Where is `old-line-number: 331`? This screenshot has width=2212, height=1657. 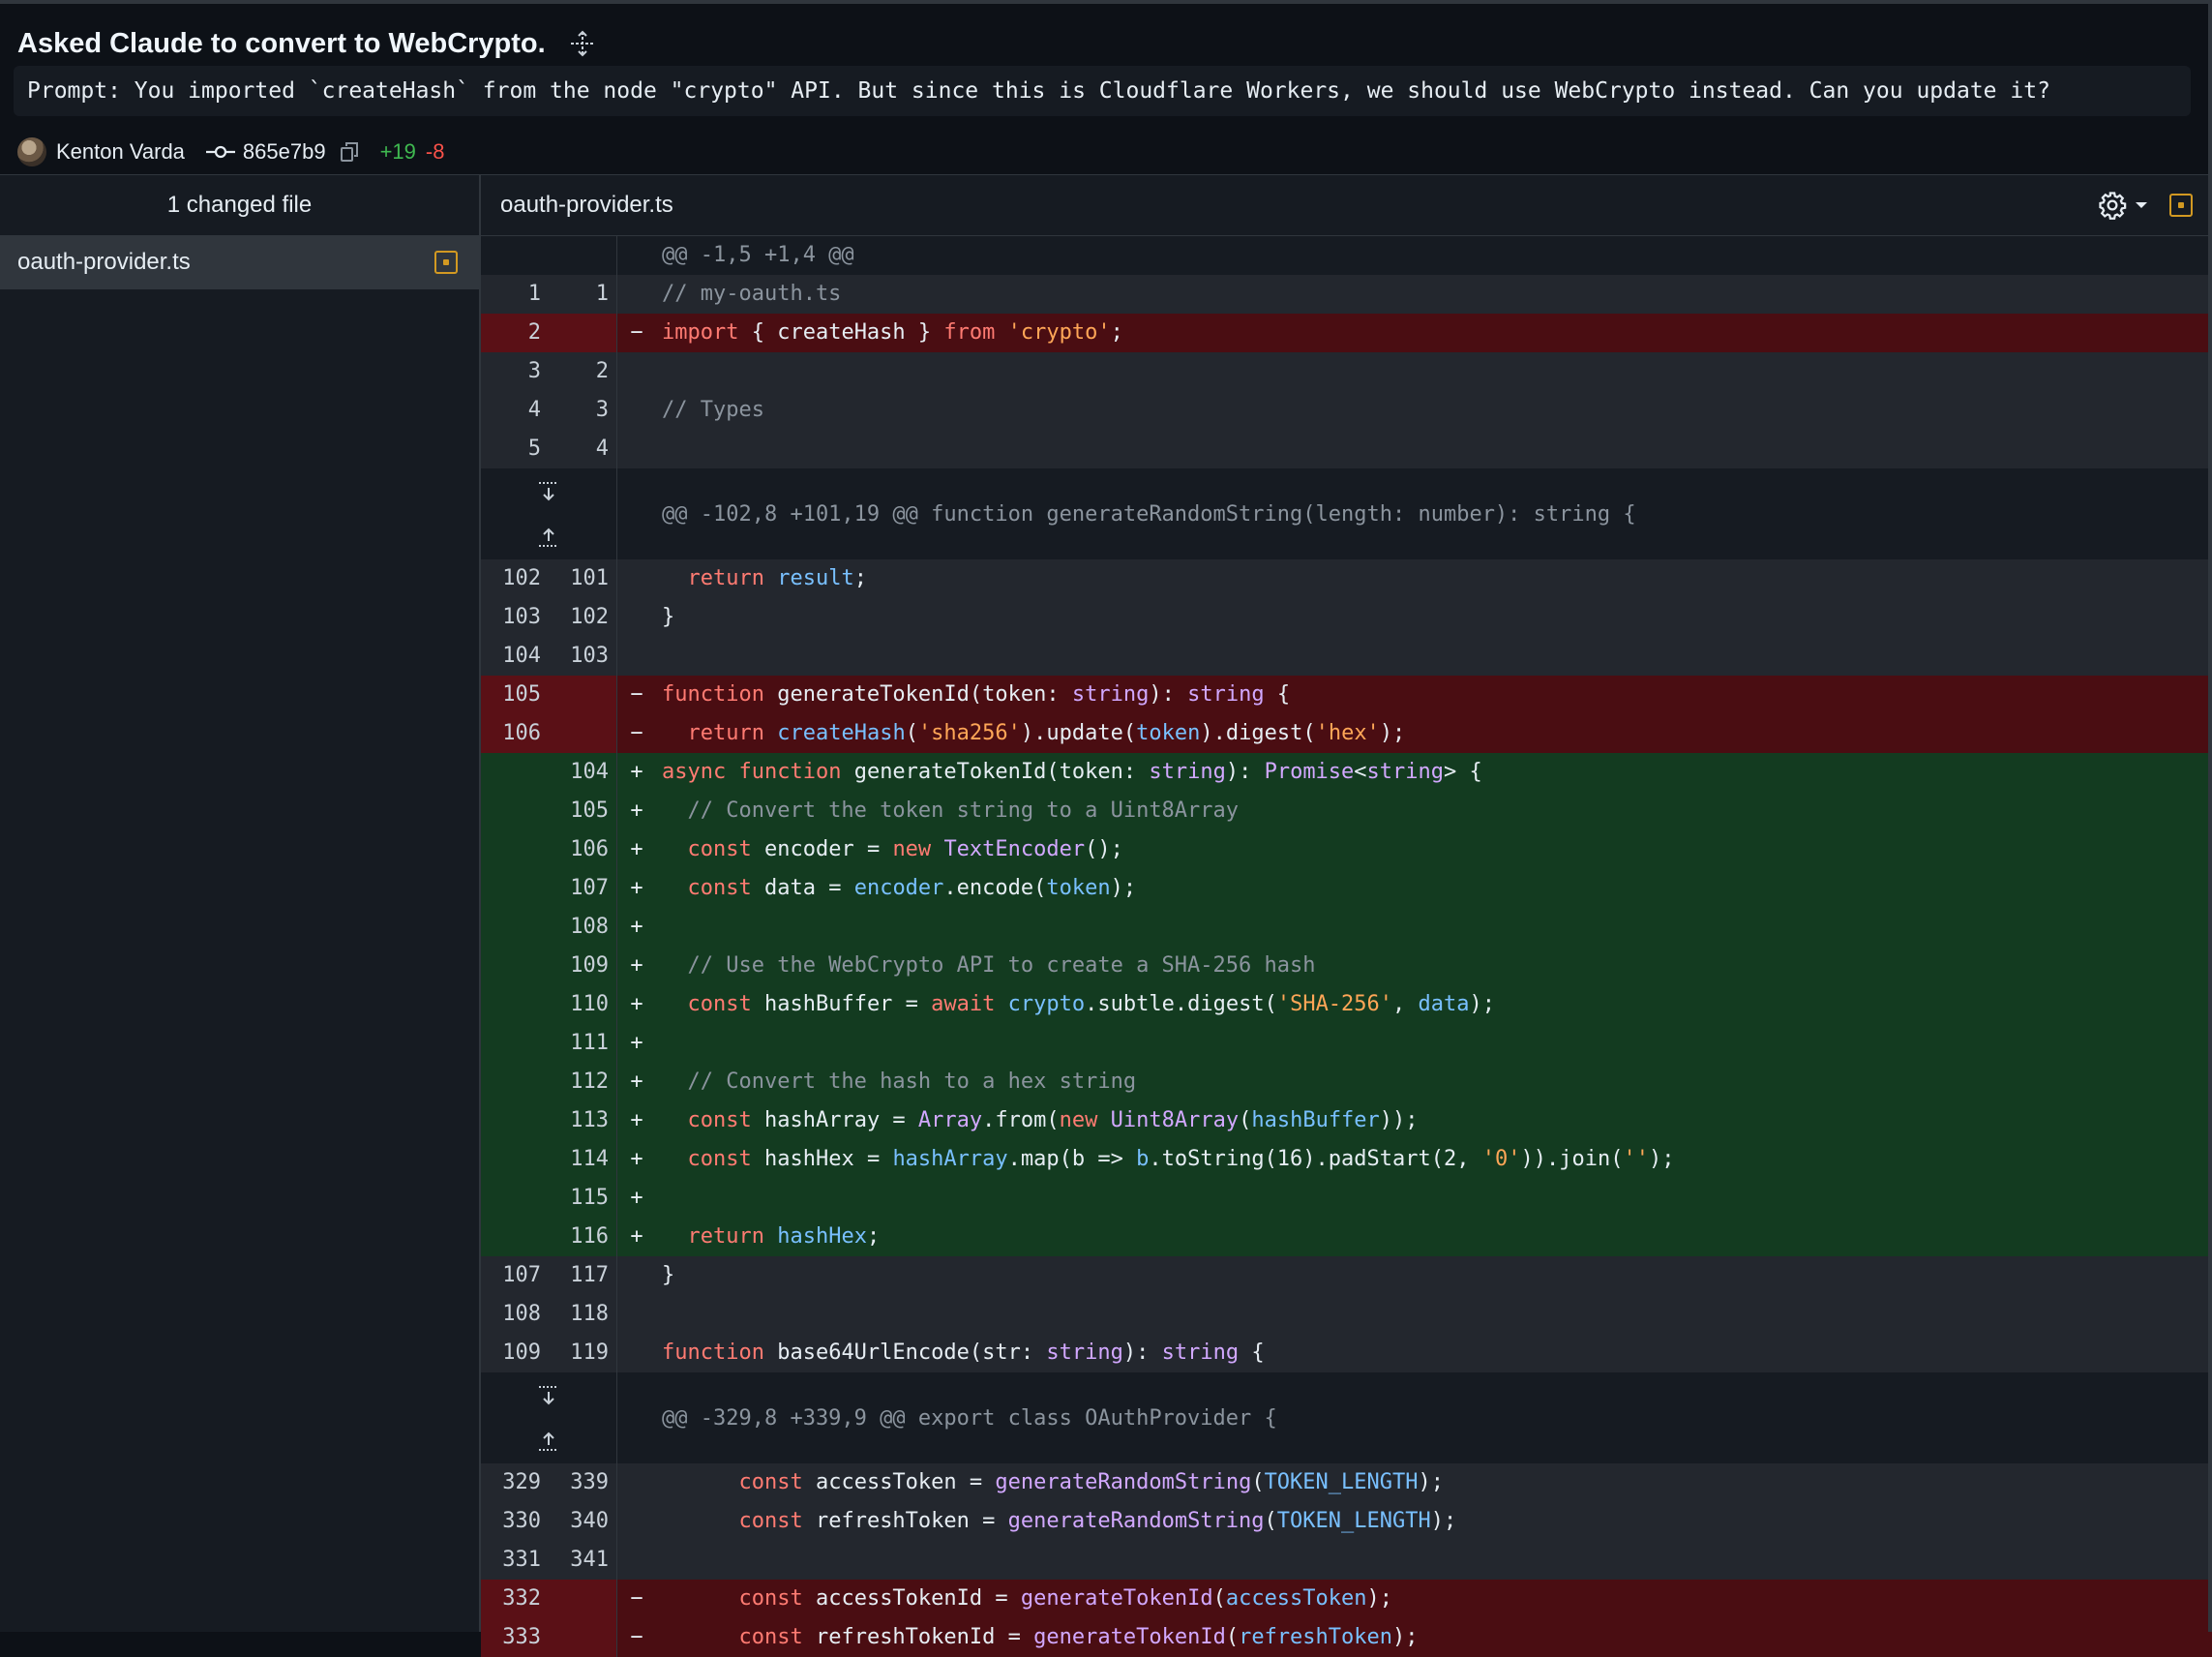
old-line-number: 331 is located at coordinates (521, 1560).